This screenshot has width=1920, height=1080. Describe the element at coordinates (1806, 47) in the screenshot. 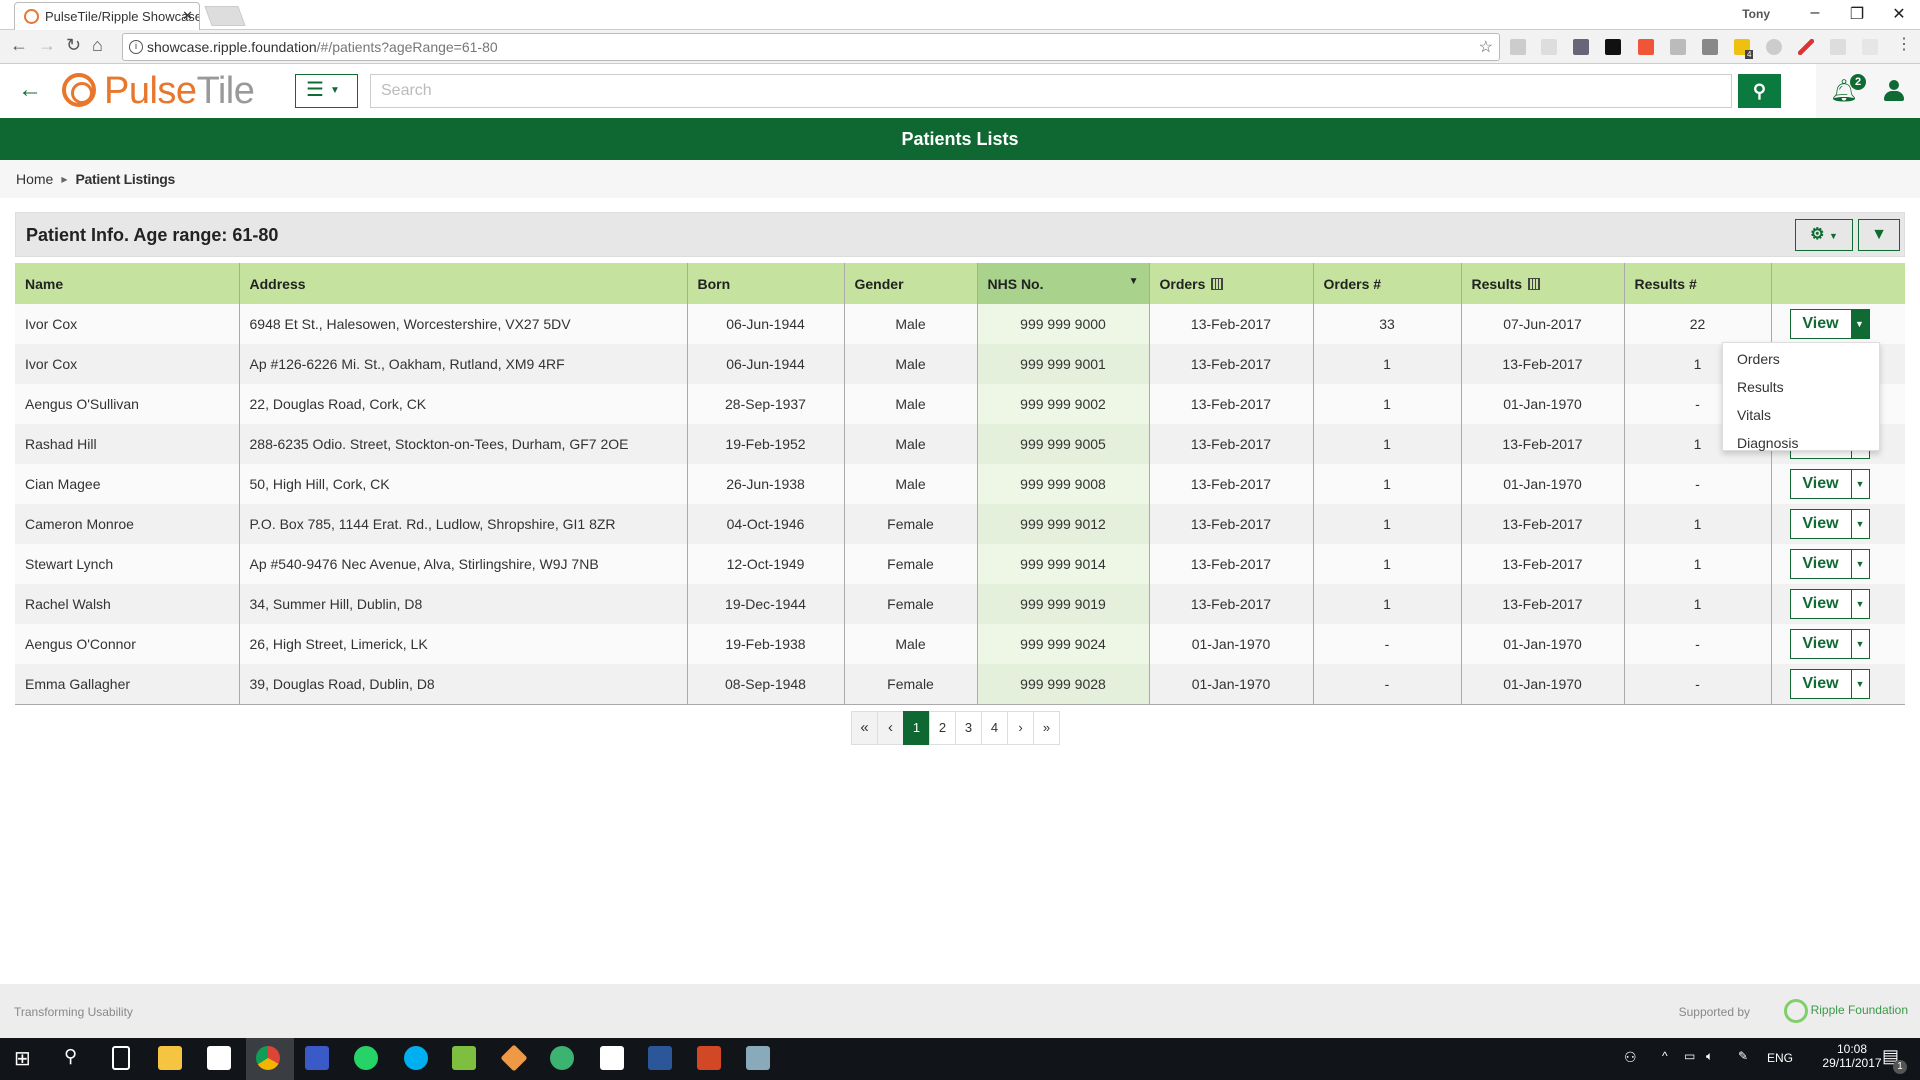

I see `pen-extension-icon` at that location.